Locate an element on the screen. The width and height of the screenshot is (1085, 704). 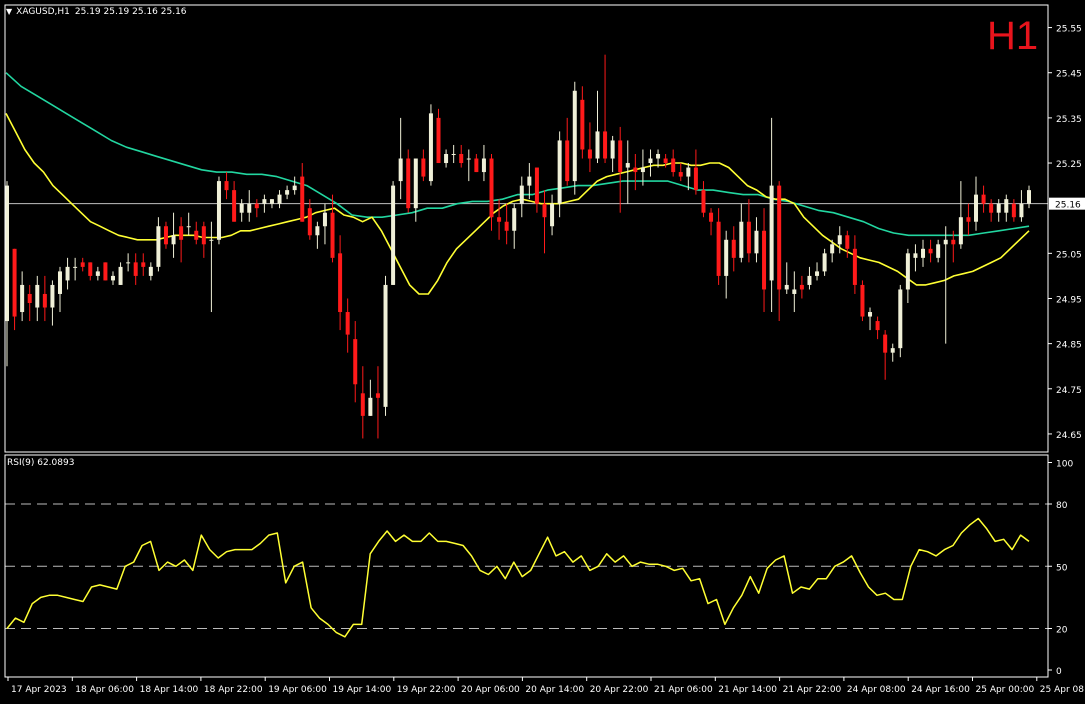
time-tick-label: 20 Apr 22:00 is located at coordinates (619, 690).